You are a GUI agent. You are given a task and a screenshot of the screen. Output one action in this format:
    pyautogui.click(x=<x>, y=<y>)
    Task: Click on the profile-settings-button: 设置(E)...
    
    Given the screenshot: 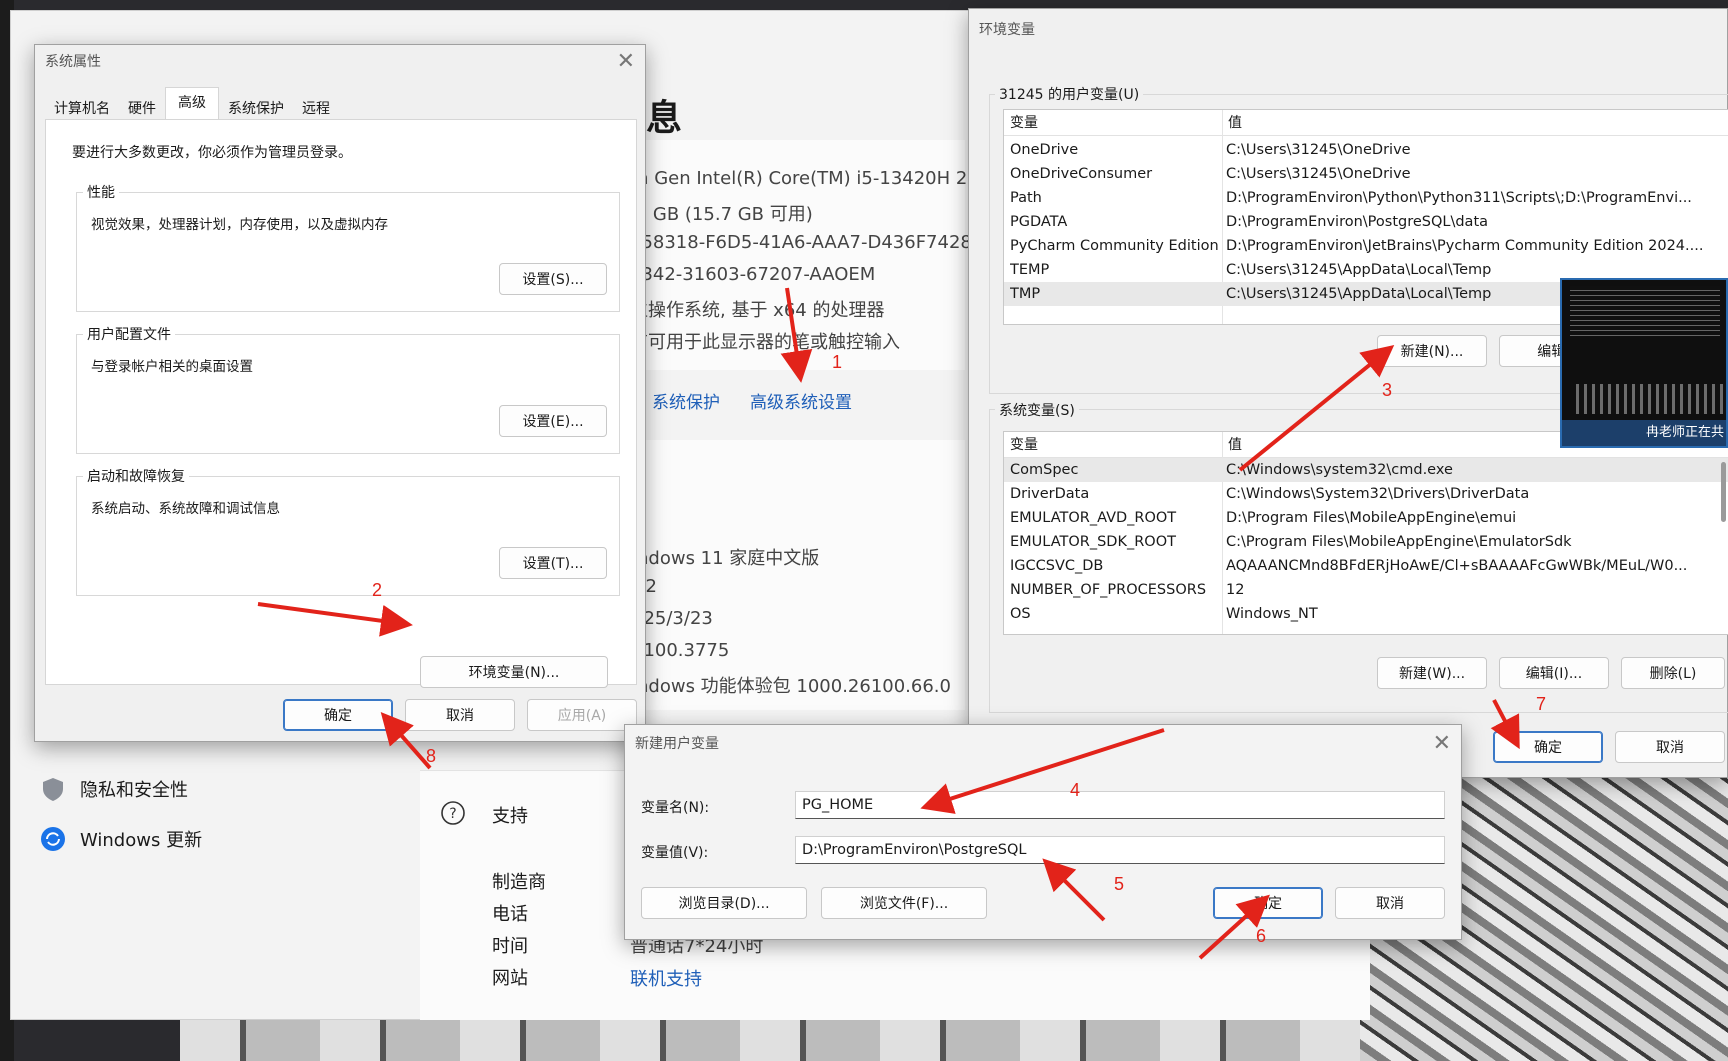 What is the action you would take?
    pyautogui.click(x=553, y=421)
    